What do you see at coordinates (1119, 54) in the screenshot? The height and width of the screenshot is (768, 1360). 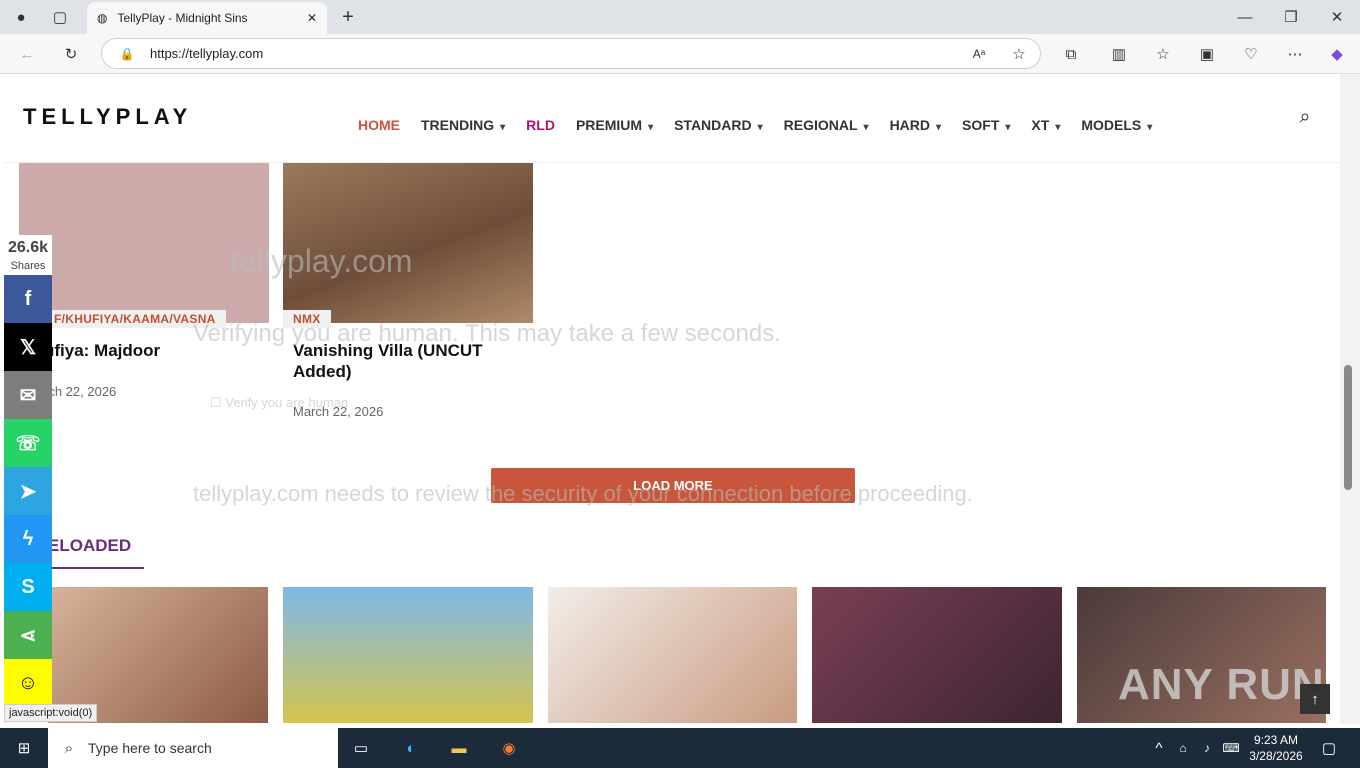 I see `split-screen-icon: ▥` at bounding box center [1119, 54].